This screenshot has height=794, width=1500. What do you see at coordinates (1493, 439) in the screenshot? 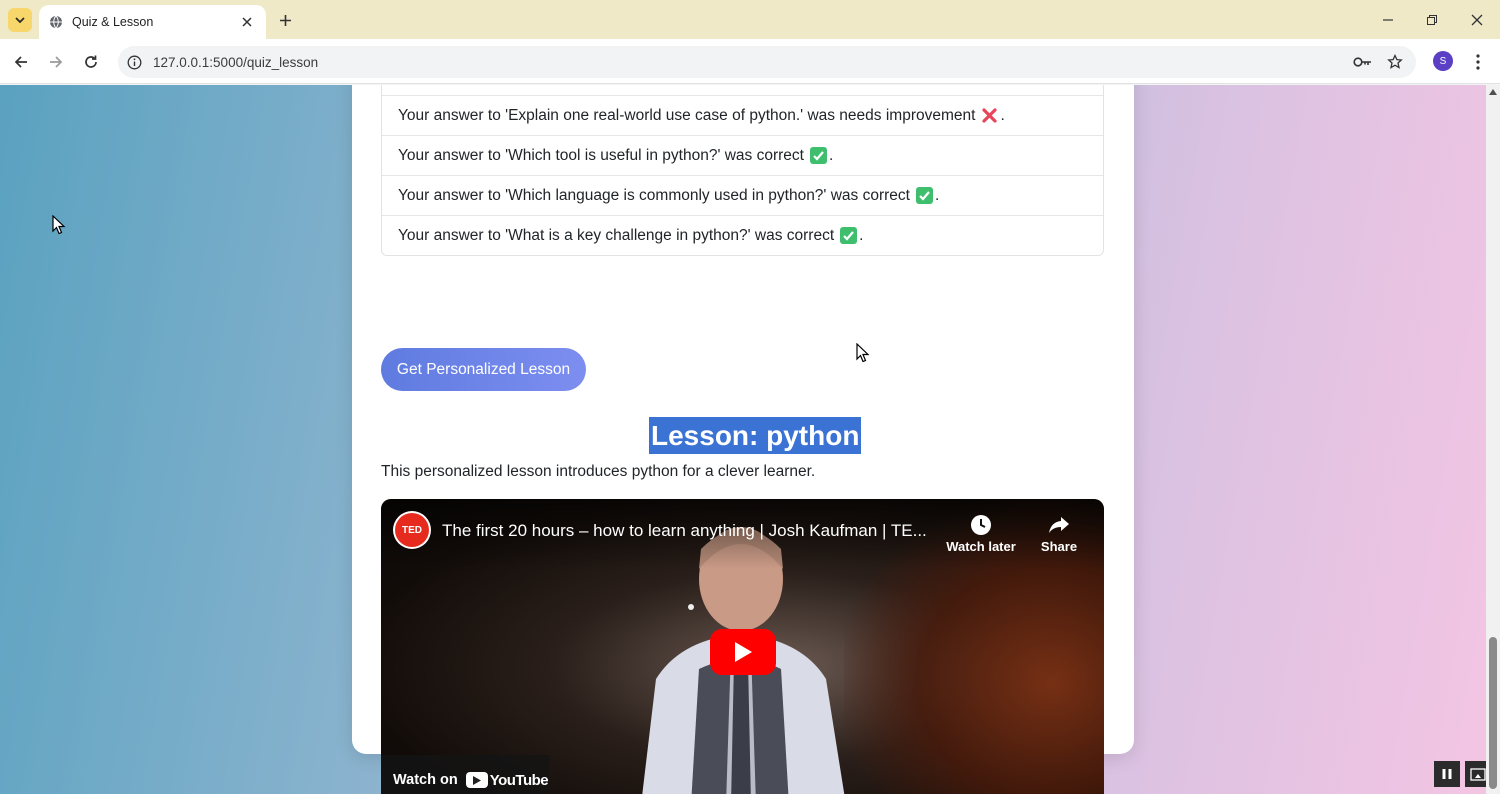
I see `page-scrollbar` at bounding box center [1493, 439].